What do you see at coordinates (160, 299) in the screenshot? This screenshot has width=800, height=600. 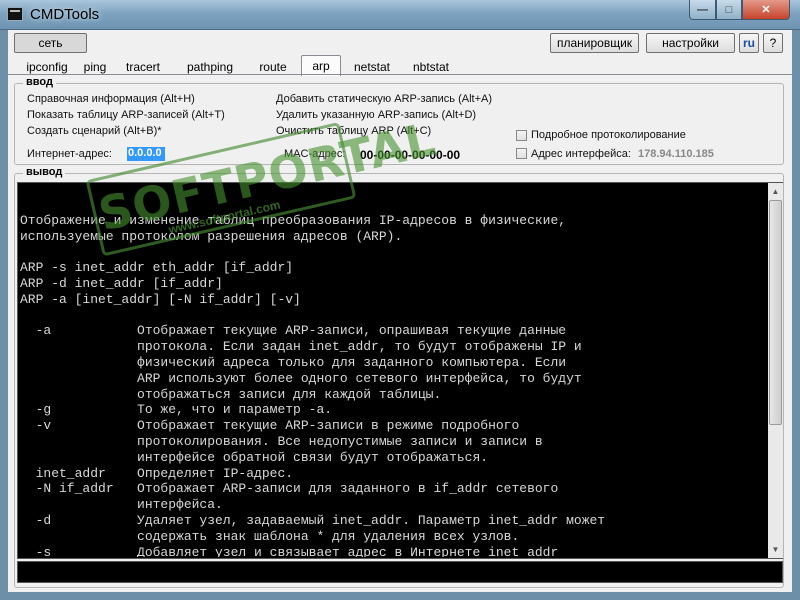 I see `console-line: ARP -a [inet_addr] [-N if_addr] [-v]` at bounding box center [160, 299].